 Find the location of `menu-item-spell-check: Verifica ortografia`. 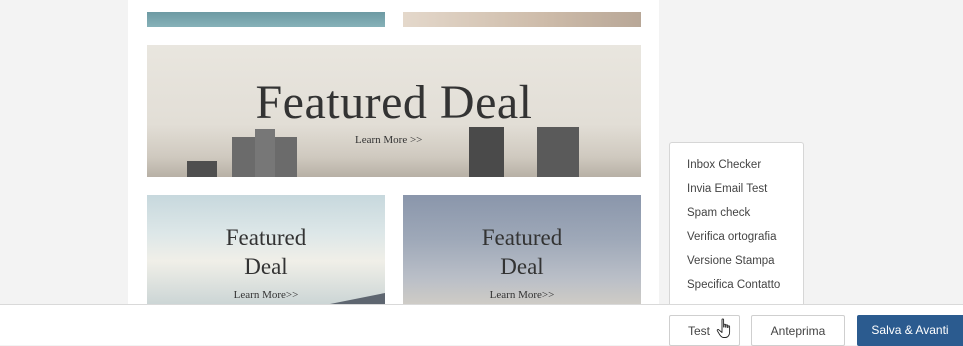

menu-item-spell-check: Verifica ortografia is located at coordinates (736, 237).